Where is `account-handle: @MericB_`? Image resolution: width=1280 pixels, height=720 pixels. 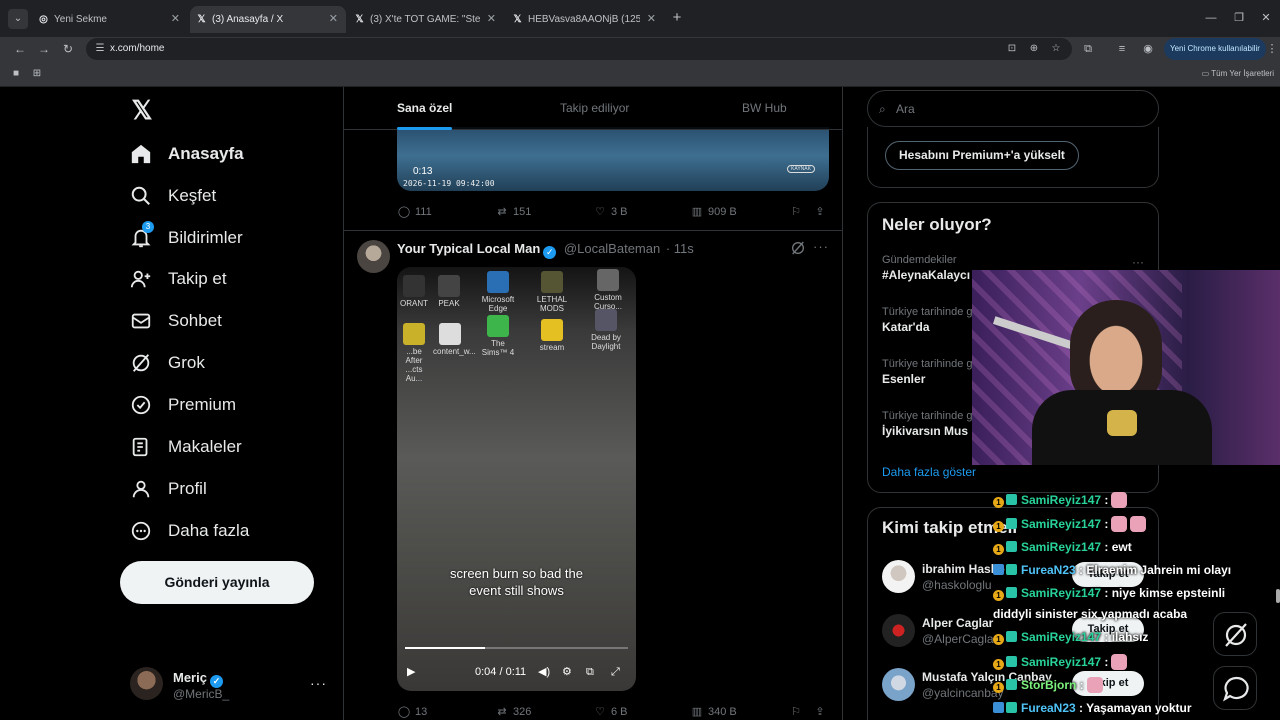 account-handle: @MericB_ is located at coordinates (201, 694).